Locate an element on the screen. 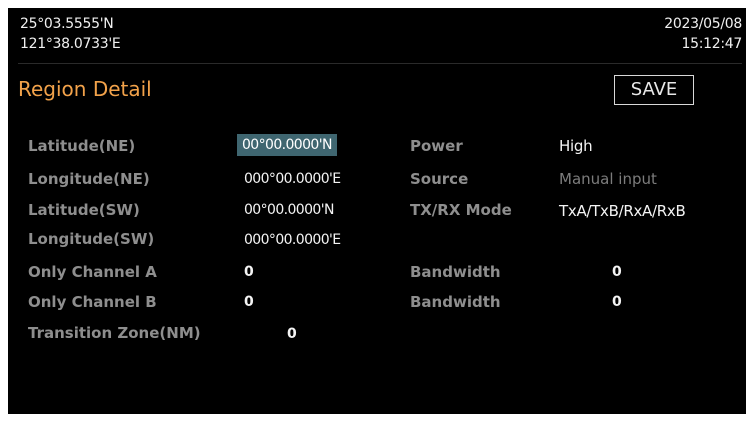 This screenshot has width=756, height=422. only-channel-b-label: Only Channel B is located at coordinates (92, 302).